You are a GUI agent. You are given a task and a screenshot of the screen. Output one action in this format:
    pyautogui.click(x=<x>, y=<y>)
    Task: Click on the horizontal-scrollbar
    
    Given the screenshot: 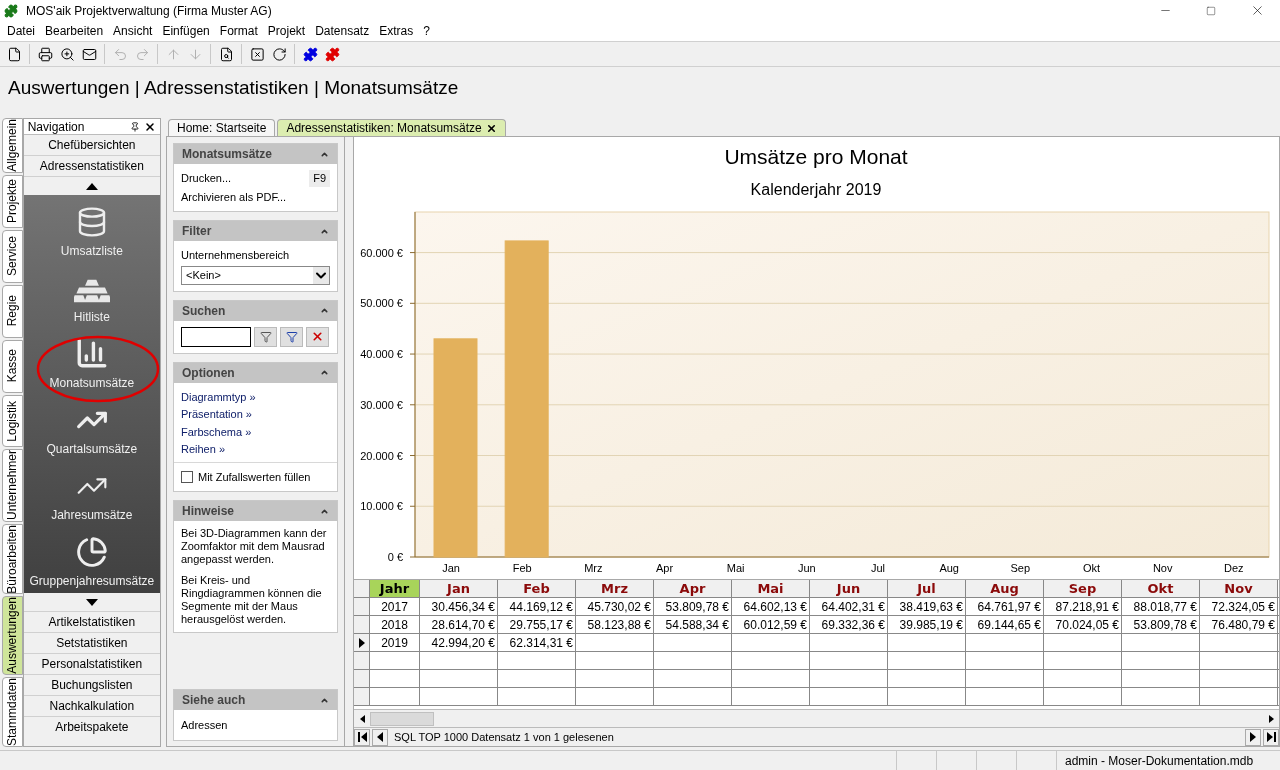 What is the action you would take?
    pyautogui.click(x=816, y=718)
    